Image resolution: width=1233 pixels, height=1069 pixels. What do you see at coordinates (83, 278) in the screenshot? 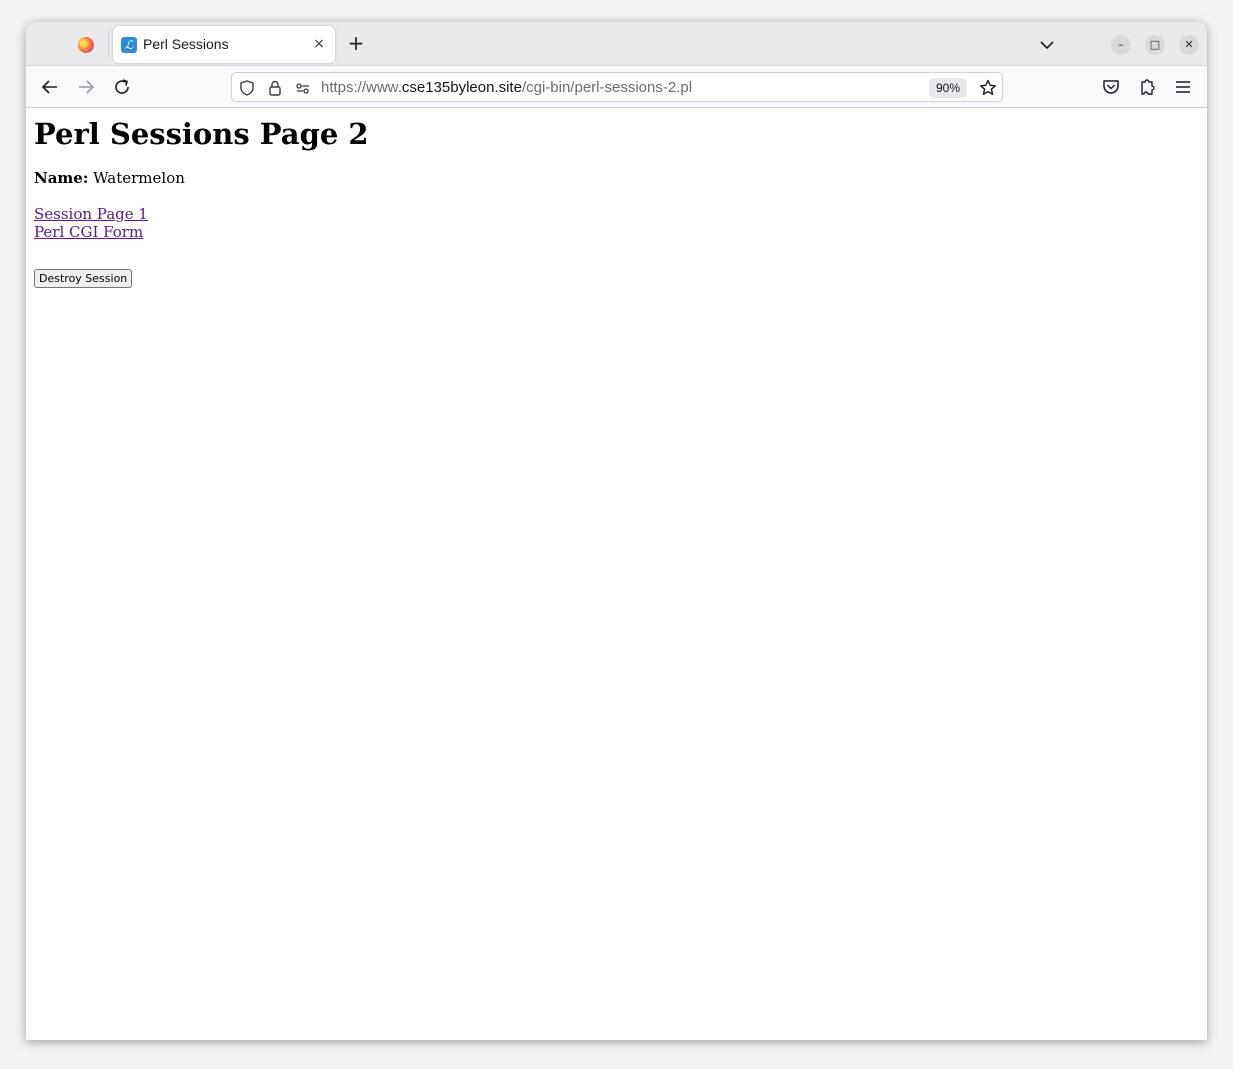
I see `destroy-session-button: Destroy Session` at bounding box center [83, 278].